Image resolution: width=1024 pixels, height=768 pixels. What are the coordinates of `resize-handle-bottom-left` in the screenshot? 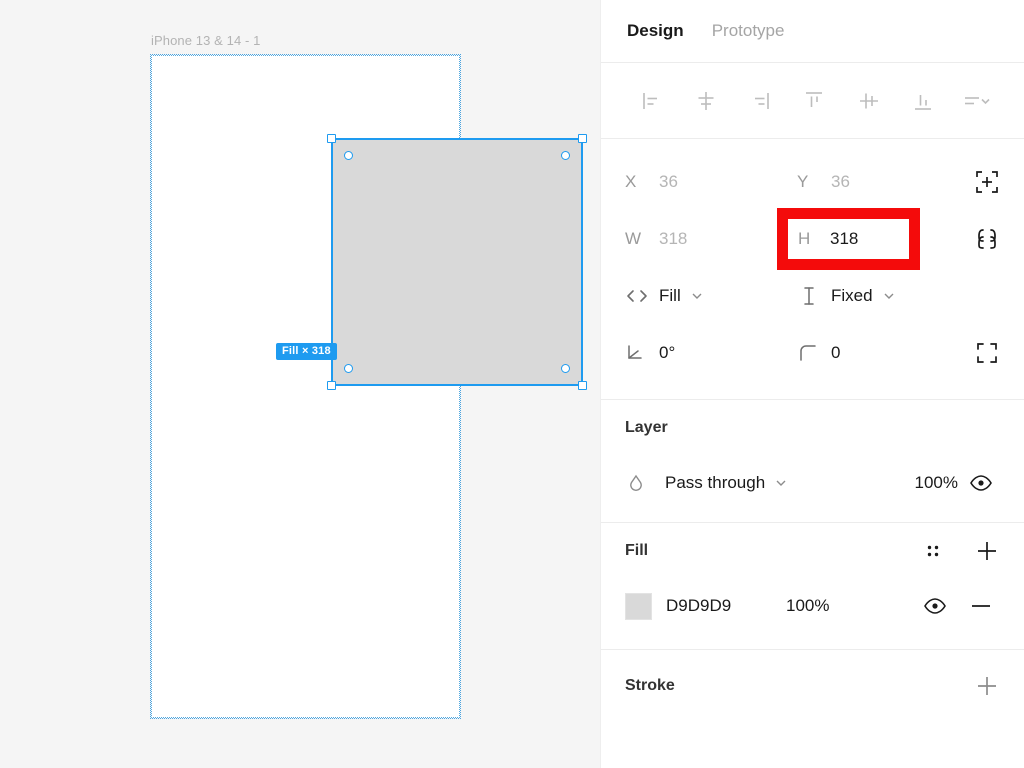 It's located at (331, 385).